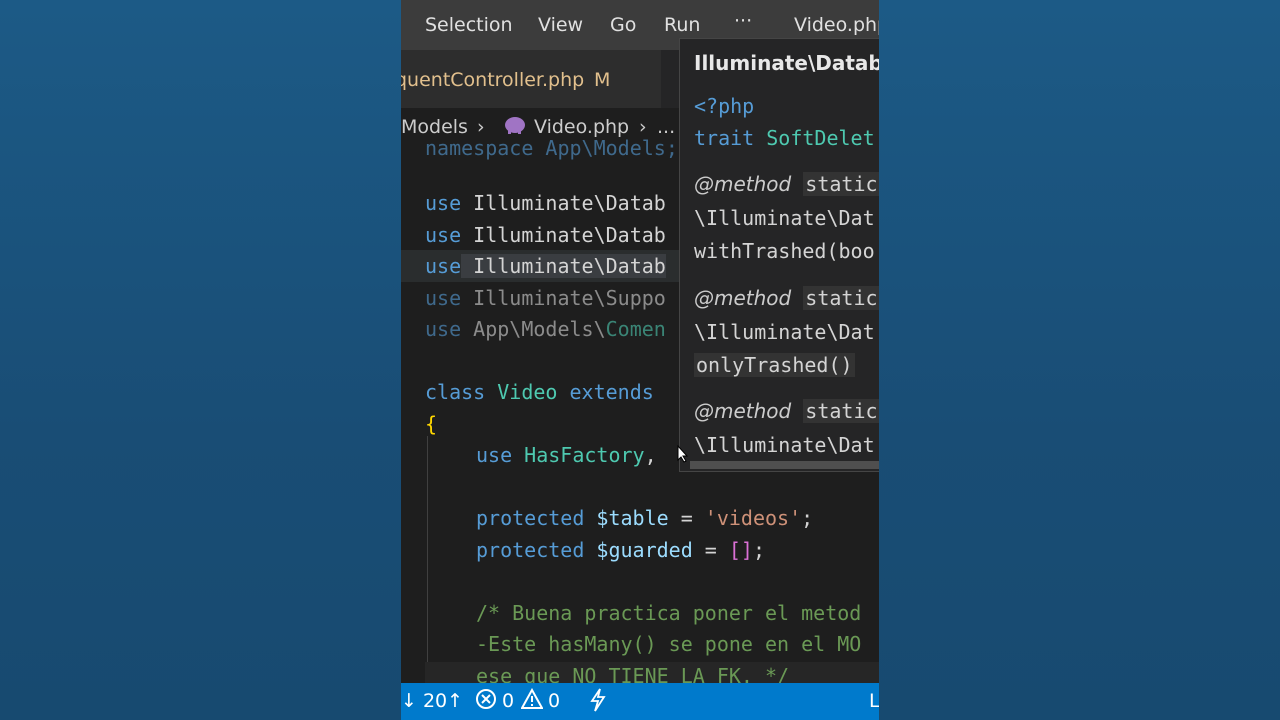  What do you see at coordinates (508, 701) in the screenshot?
I see `error-count: 0` at bounding box center [508, 701].